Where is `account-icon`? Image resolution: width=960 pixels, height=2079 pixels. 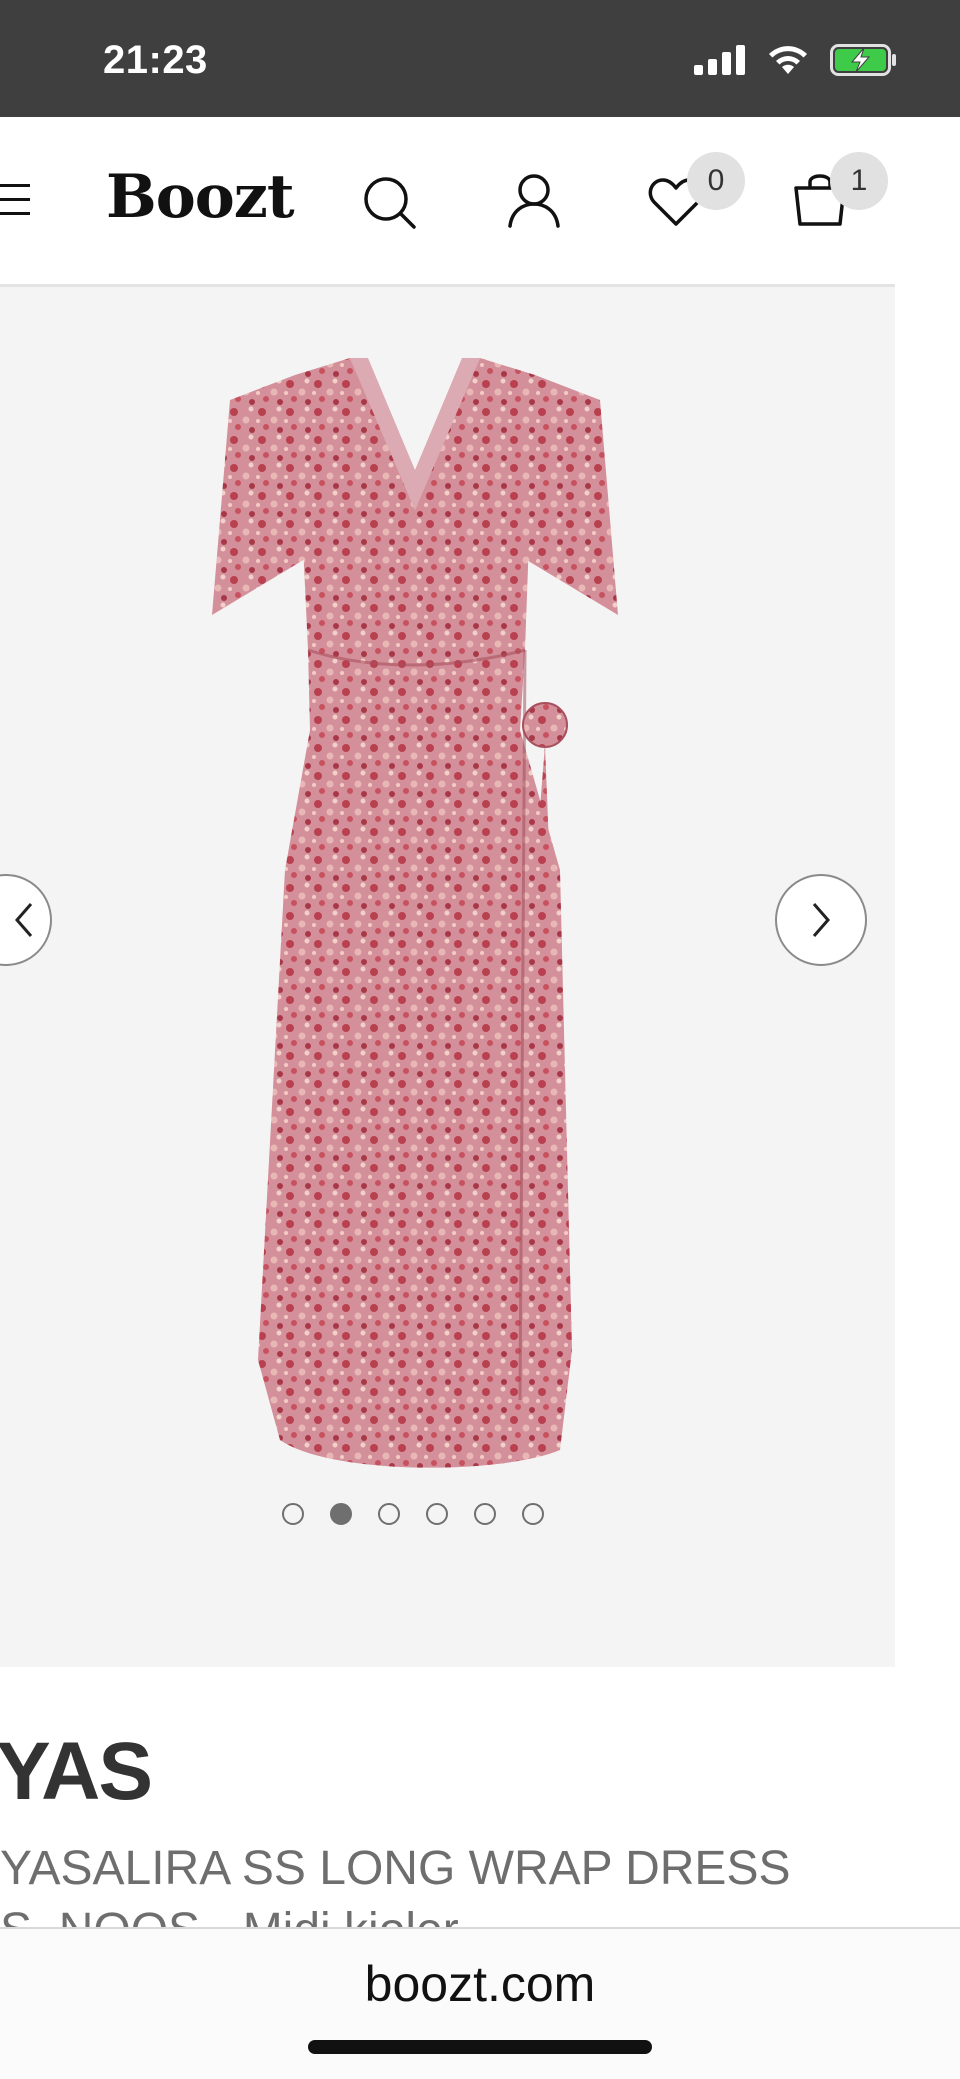
account-icon is located at coordinates (534, 200).